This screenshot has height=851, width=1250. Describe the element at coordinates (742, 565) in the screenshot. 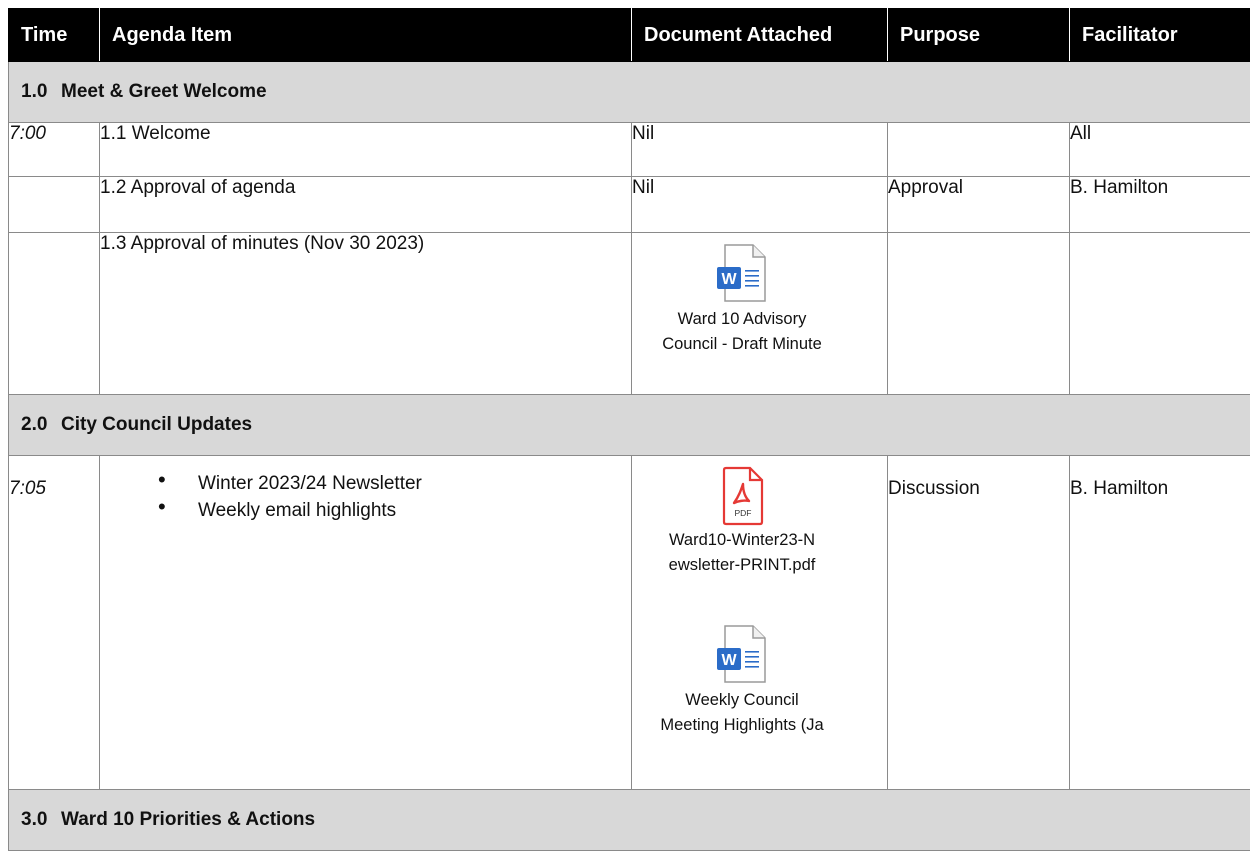

I see `attachment-name-line2: ewsletter-PRINT.pdf` at that location.